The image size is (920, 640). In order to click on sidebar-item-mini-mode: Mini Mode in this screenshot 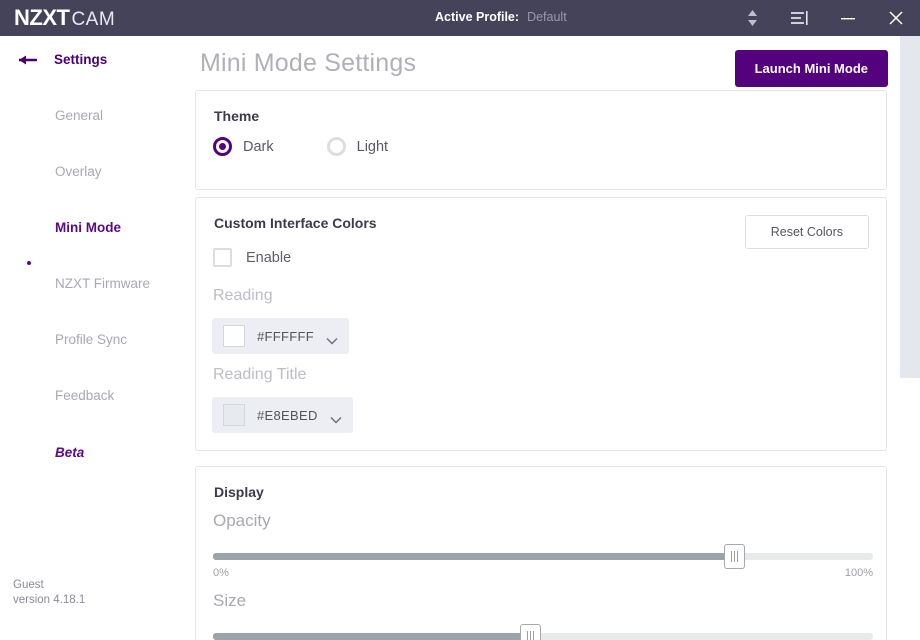, I will do `click(88, 227)`.